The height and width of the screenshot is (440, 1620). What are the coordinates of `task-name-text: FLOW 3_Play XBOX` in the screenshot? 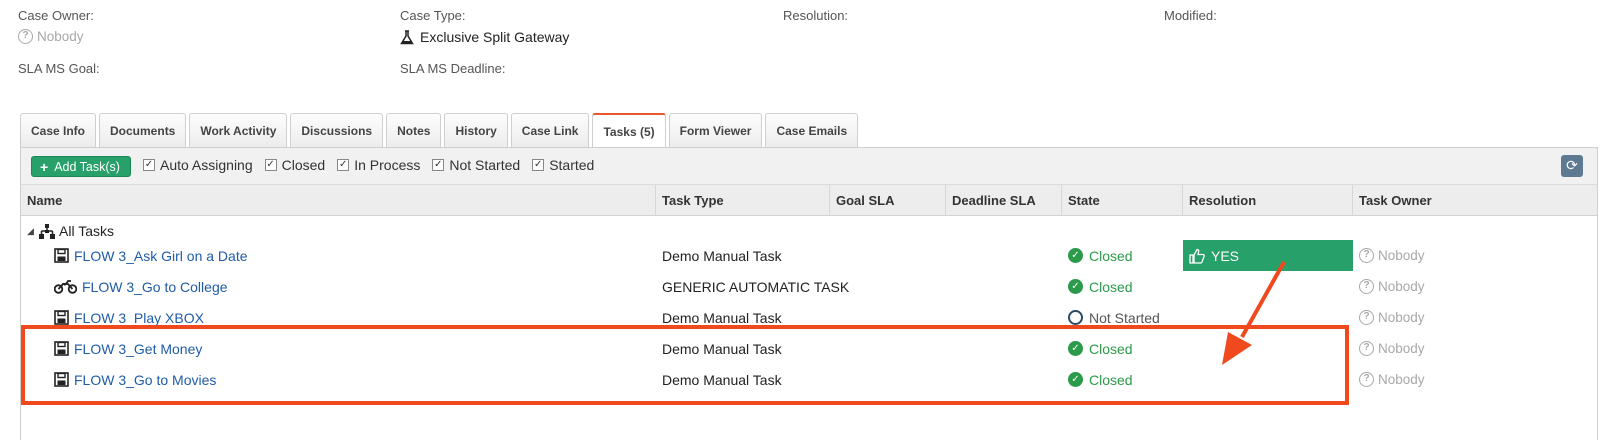 It's located at (139, 317).